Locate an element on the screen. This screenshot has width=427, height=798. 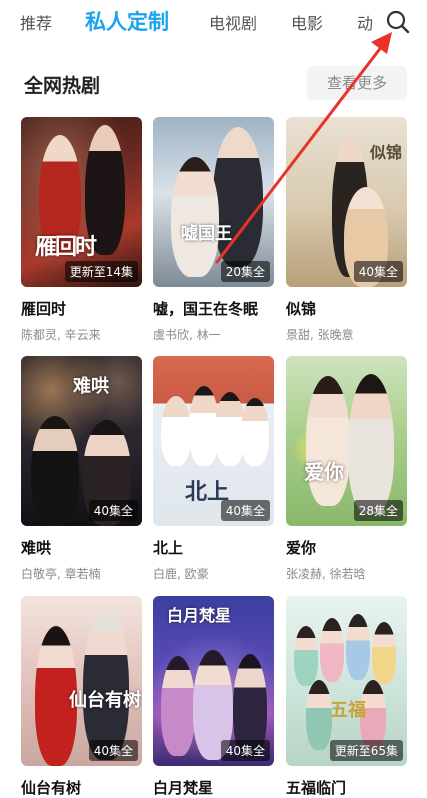
show-poster: 嘘国王 20集全 is located at coordinates (213, 202).